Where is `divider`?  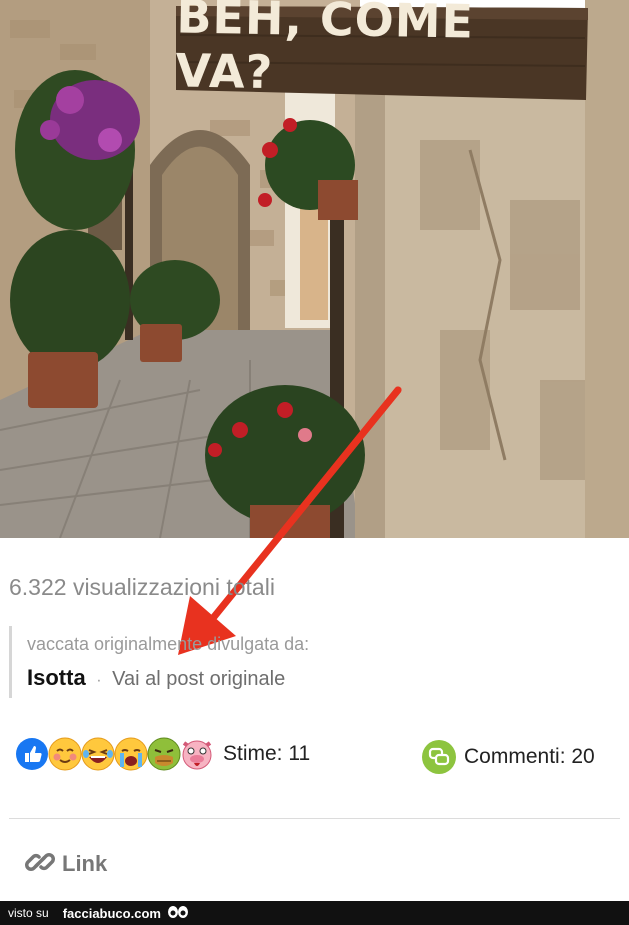
divider is located at coordinates (314, 818).